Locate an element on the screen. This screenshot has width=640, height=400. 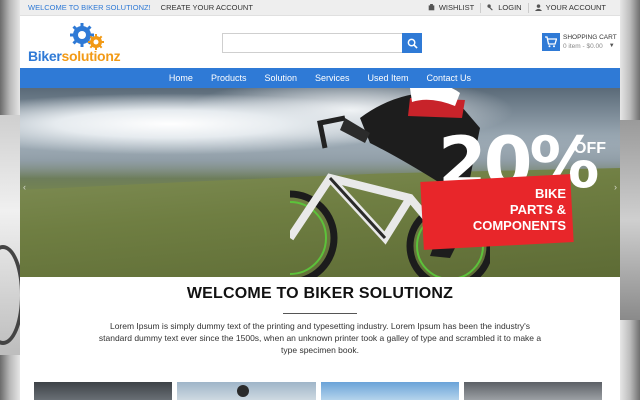
promo-line-1: BIKE is located at coordinates (550, 193).